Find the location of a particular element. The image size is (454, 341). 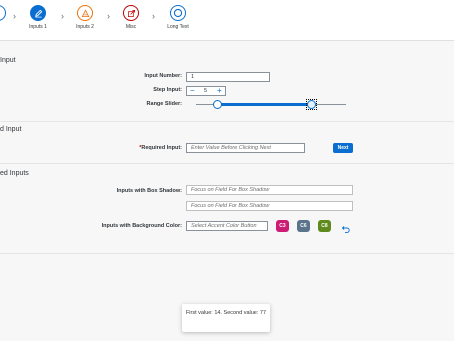

section-title-styled-inputs: ed Inputs is located at coordinates (14, 173).